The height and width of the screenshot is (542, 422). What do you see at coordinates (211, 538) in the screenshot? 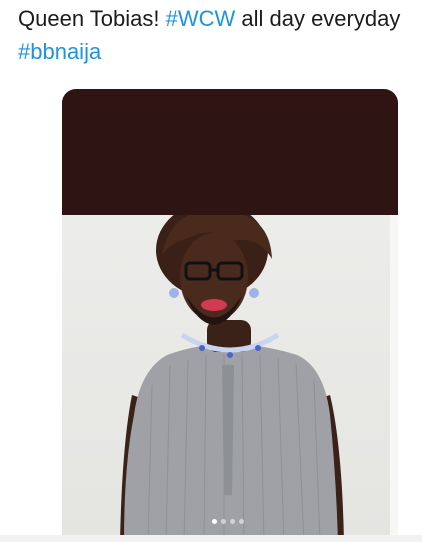
I see `bottom-divider` at bounding box center [211, 538].